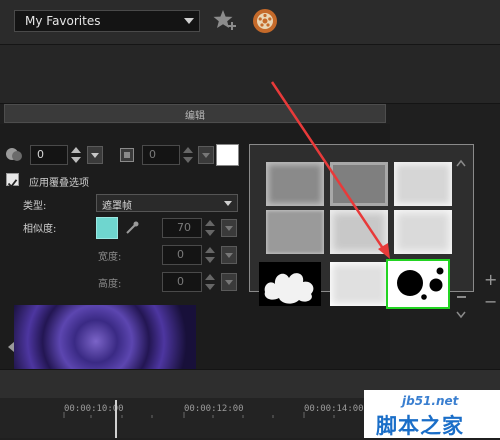 This screenshot has width=500, height=440. What do you see at coordinates (334, 409) in the screenshot?
I see `timeline-tick-label: 00:00:14:00` at bounding box center [334, 409].